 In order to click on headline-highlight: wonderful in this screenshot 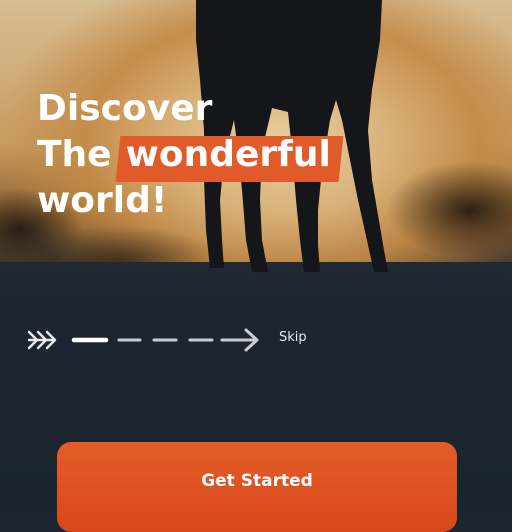, I will do `click(229, 155)`.